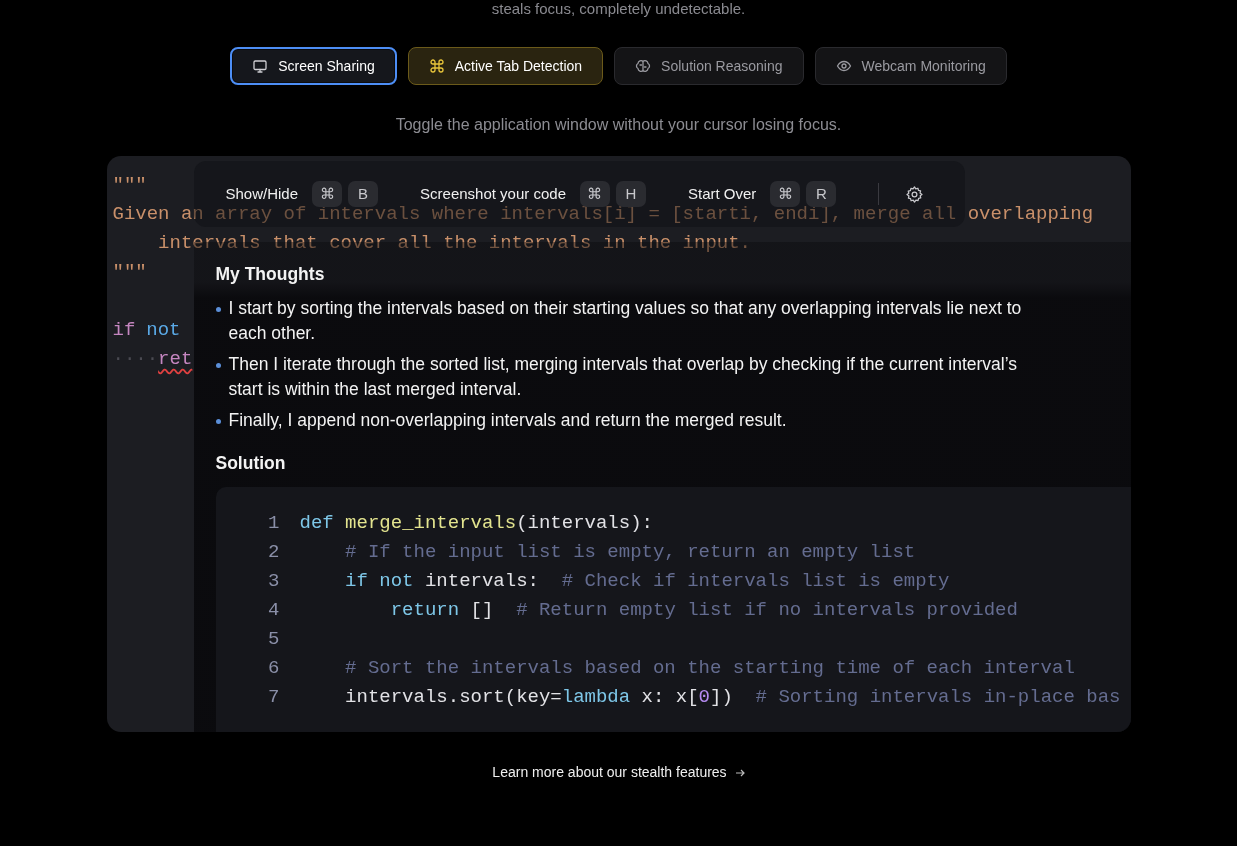  What do you see at coordinates (273, 581) in the screenshot?
I see `line-number: 3` at bounding box center [273, 581].